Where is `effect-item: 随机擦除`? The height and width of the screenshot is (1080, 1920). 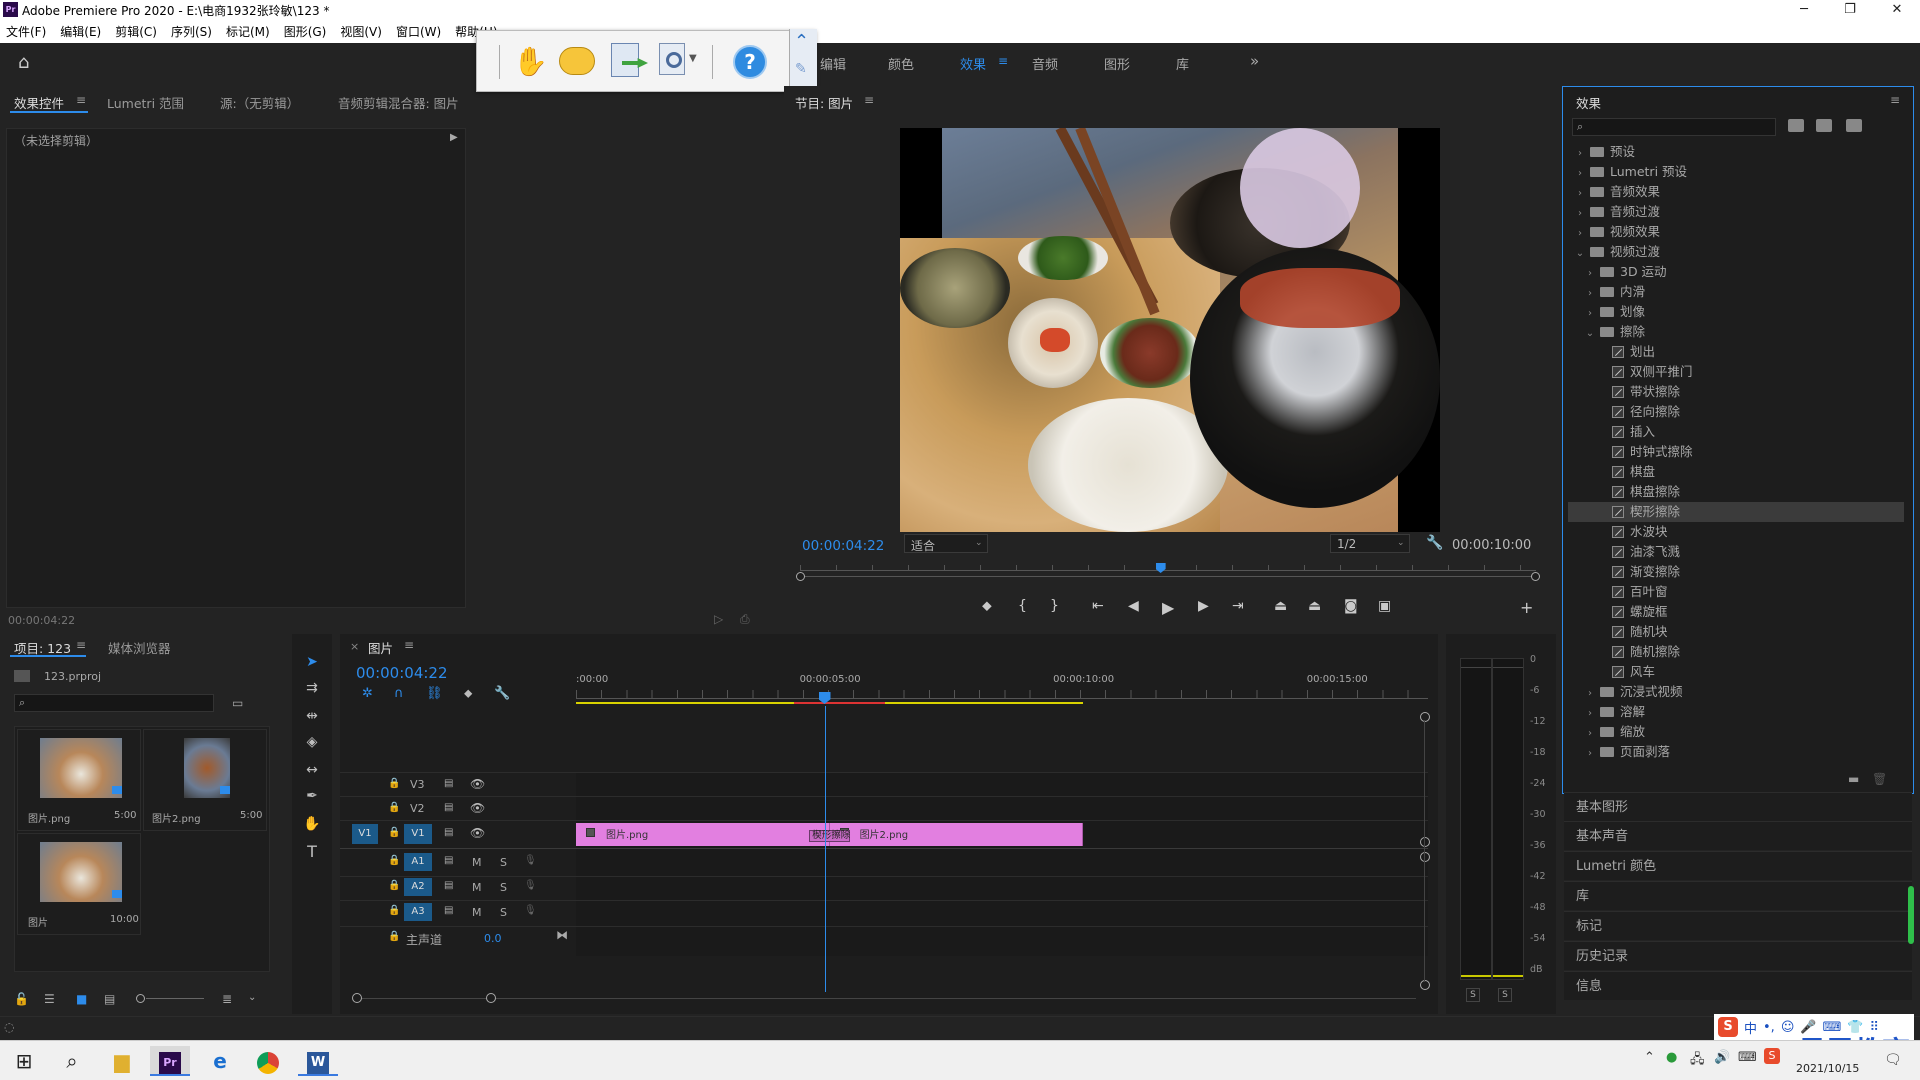
effect-item: 随机擦除 is located at coordinates (1736, 652).